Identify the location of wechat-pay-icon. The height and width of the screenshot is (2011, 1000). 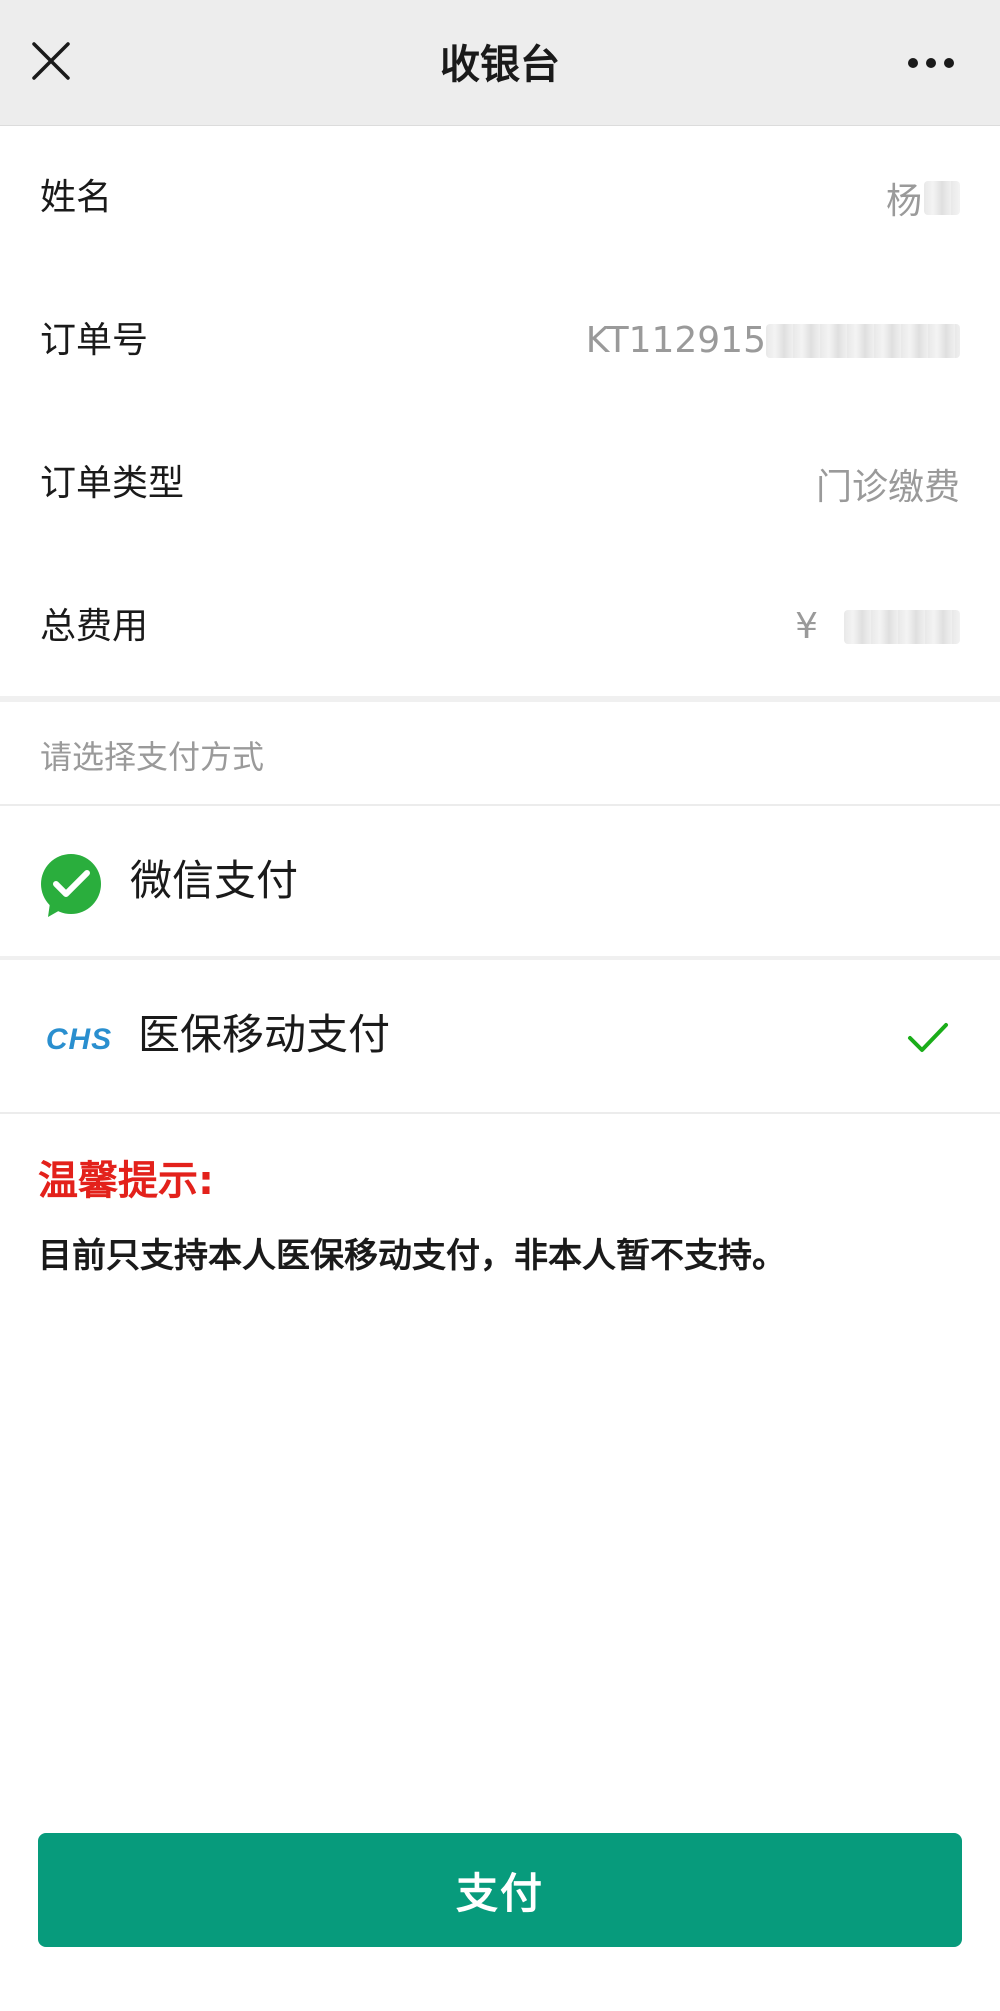
(71, 885).